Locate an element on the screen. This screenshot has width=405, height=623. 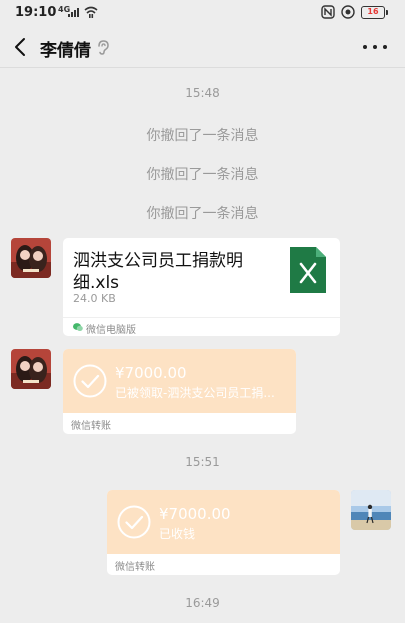
status-right-icons: 16 is located at coordinates (354, 12).